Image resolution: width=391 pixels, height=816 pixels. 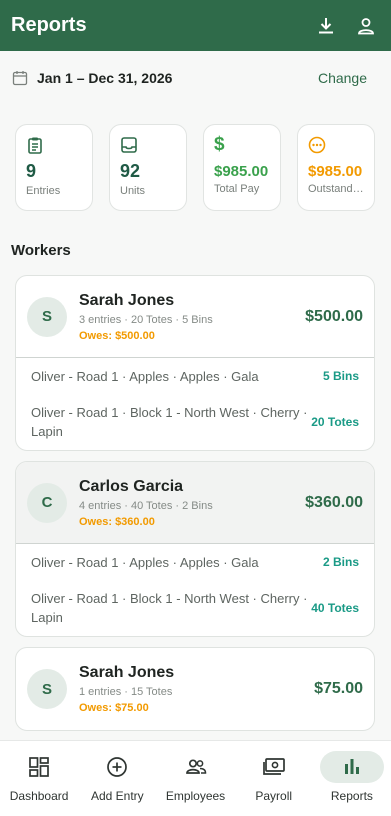 I want to click on stat-value: 92, so click(x=130, y=171).